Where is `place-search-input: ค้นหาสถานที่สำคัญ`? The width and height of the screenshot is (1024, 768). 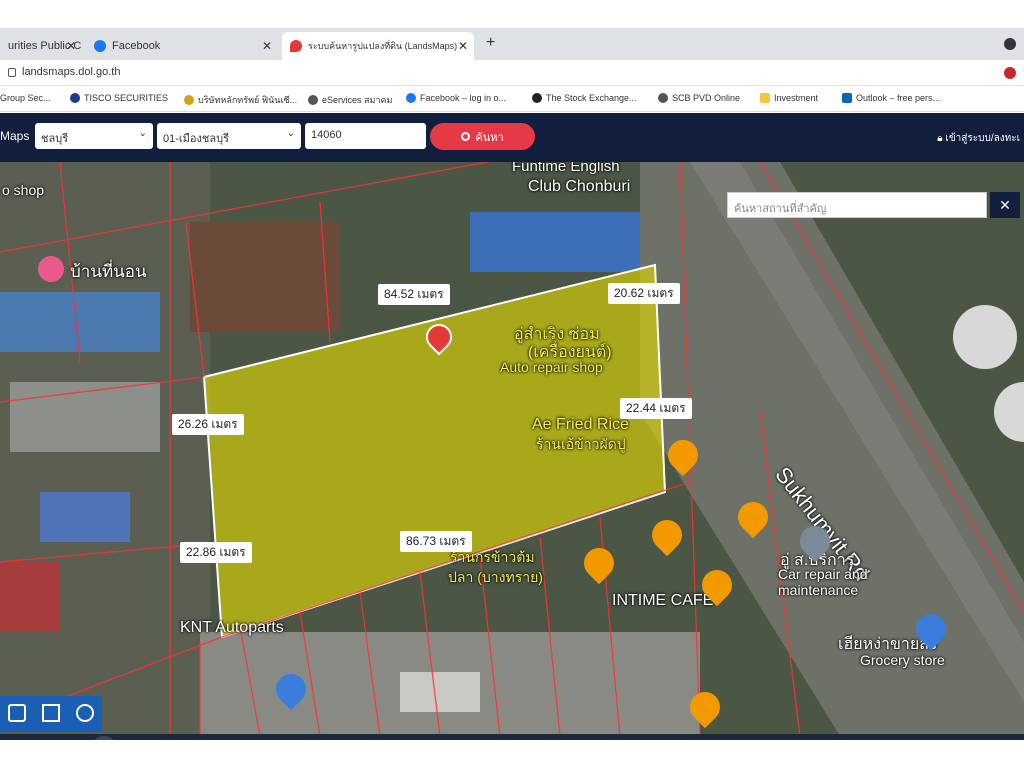 place-search-input: ค้นหาสถานที่สำคัญ is located at coordinates (857, 205).